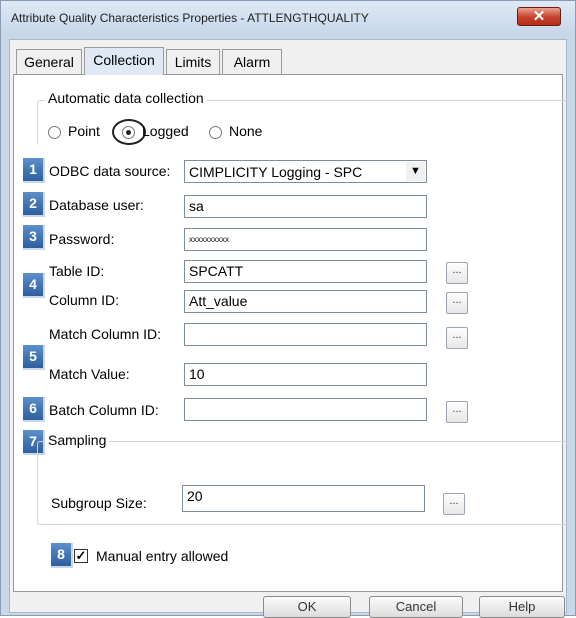 Image resolution: width=576 pixels, height=618 pixels. I want to click on password-input: xxxxxxxxxx, so click(305, 239).